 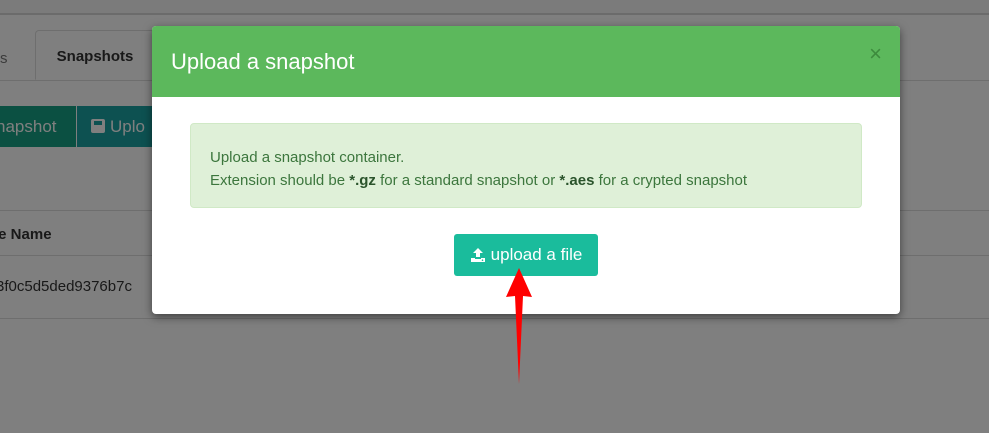 What do you see at coordinates (467, 180) in the screenshot?
I see `info-text: for a standard snapshot or` at bounding box center [467, 180].